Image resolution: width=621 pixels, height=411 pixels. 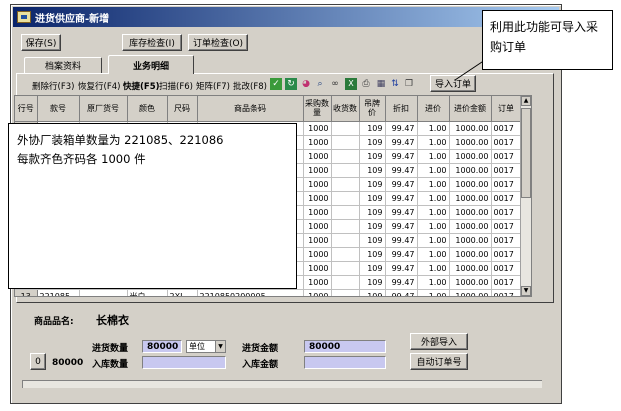 I want to click on stock-check-button: 库存检查(I), so click(x=152, y=42).